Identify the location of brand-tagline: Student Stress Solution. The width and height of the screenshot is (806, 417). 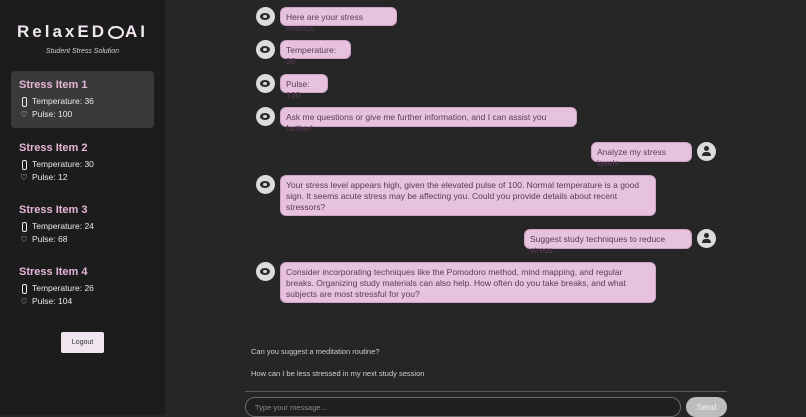
(82, 51).